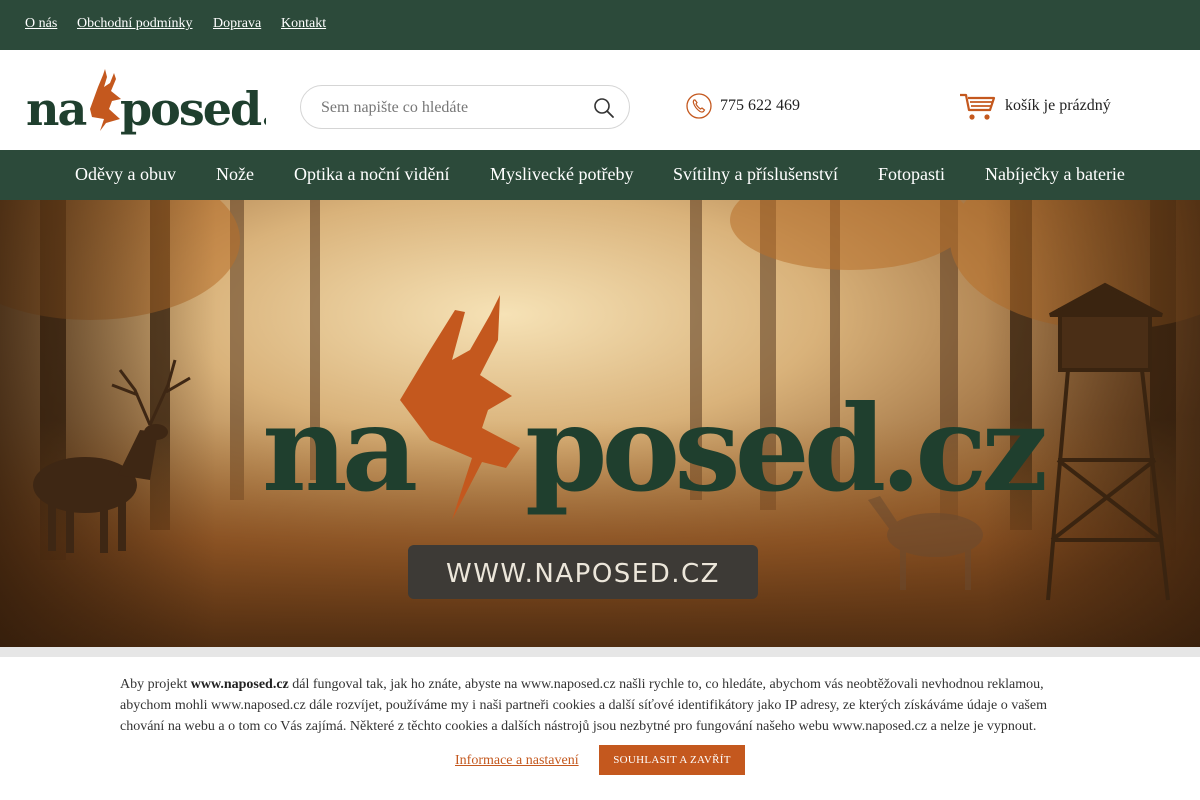 This screenshot has height=800, width=1200. What do you see at coordinates (517, 761) in the screenshot?
I see `cookie-settings-link: Informace a nastavení` at bounding box center [517, 761].